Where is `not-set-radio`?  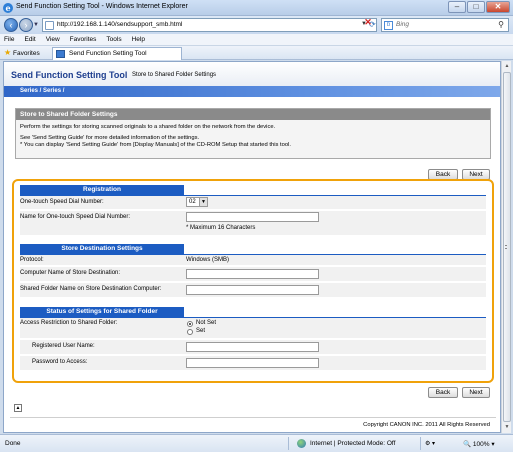 not-set-radio is located at coordinates (190, 324).